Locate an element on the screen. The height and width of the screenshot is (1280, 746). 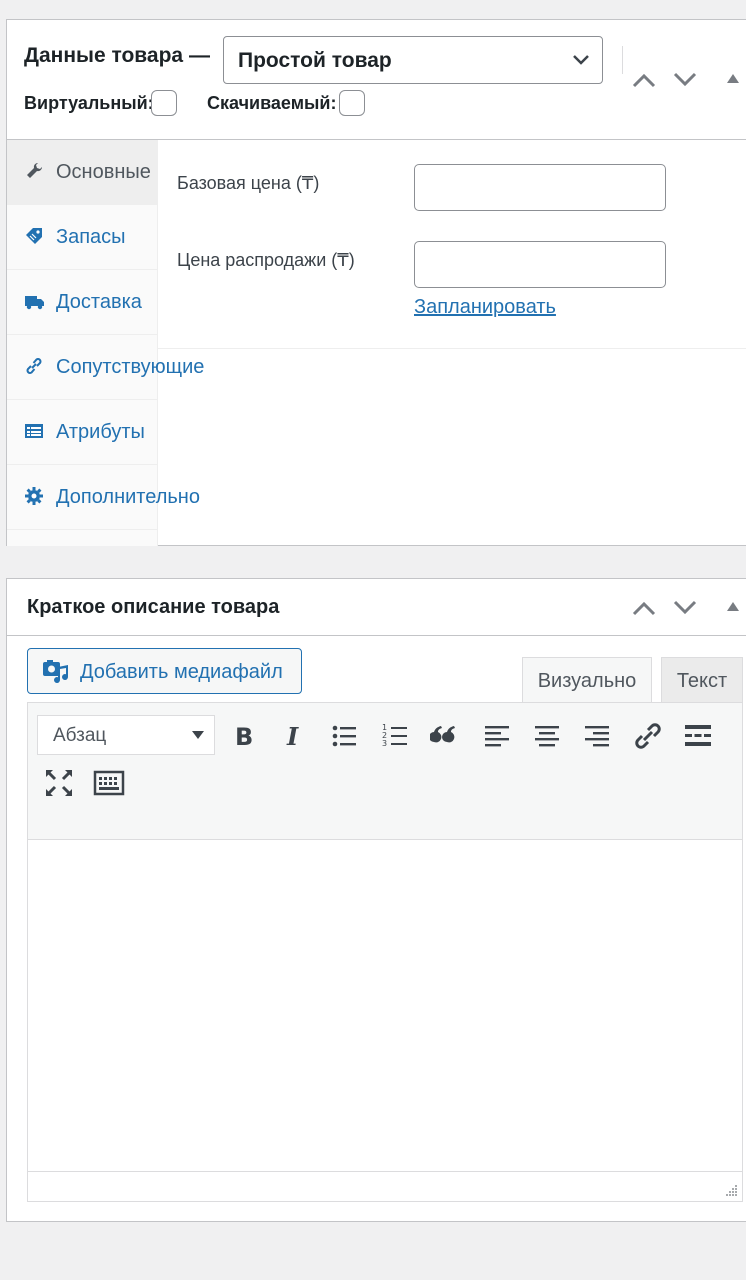
bullet-list-icon is located at coordinates (345, 736).